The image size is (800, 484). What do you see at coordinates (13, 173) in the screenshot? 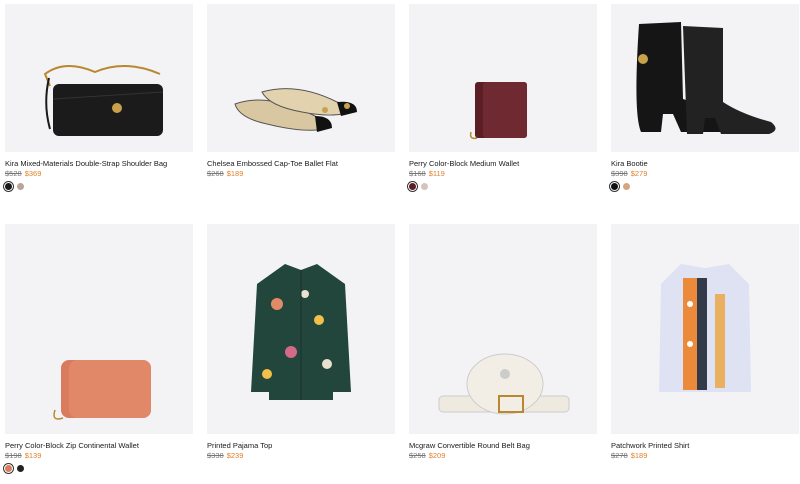
I see `original-price: $528` at bounding box center [13, 173].